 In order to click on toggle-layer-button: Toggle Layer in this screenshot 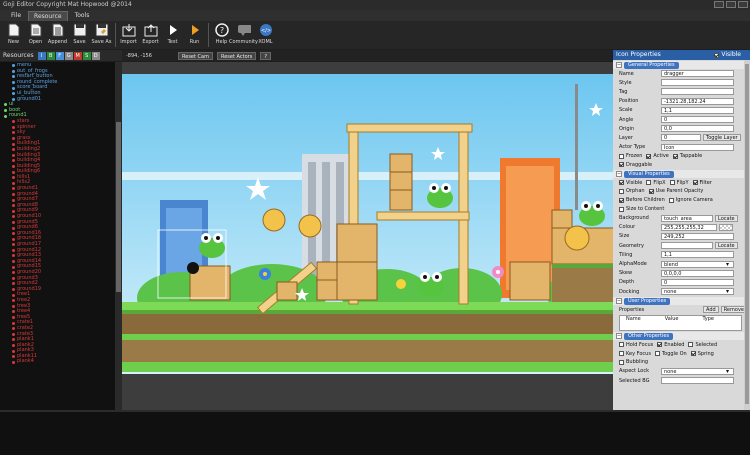, I will do `click(722, 138)`.